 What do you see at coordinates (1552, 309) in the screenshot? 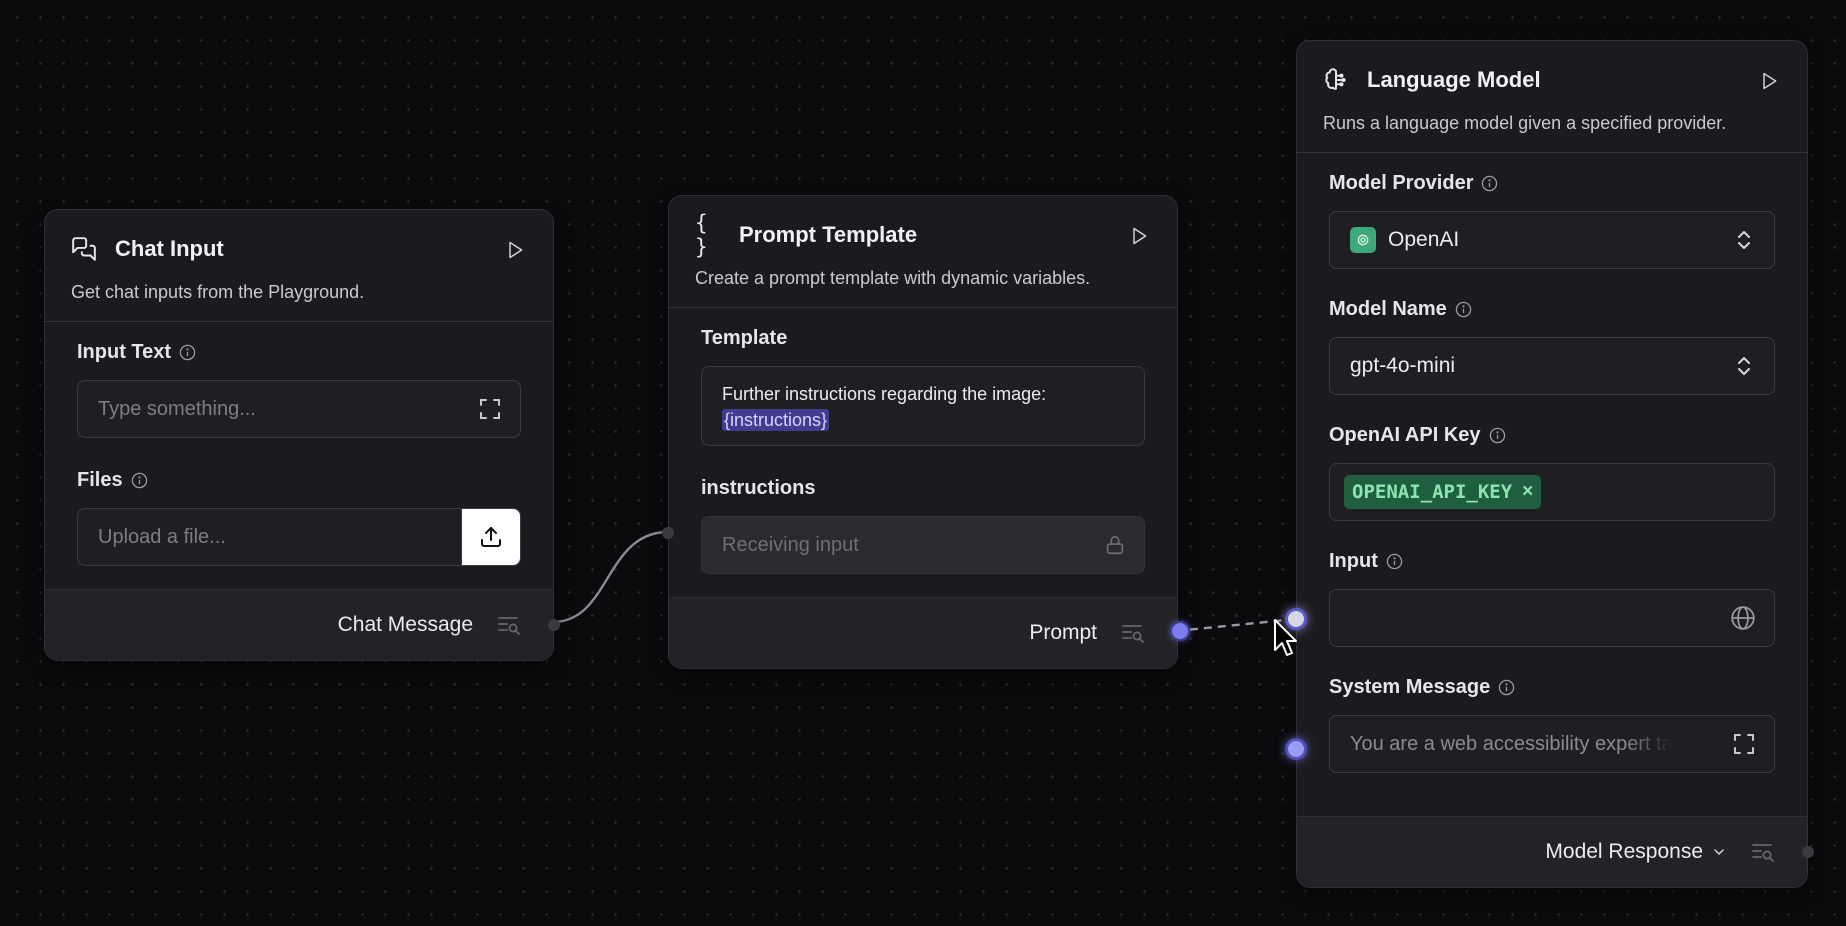
I see `model-name-label: Model Name` at bounding box center [1552, 309].